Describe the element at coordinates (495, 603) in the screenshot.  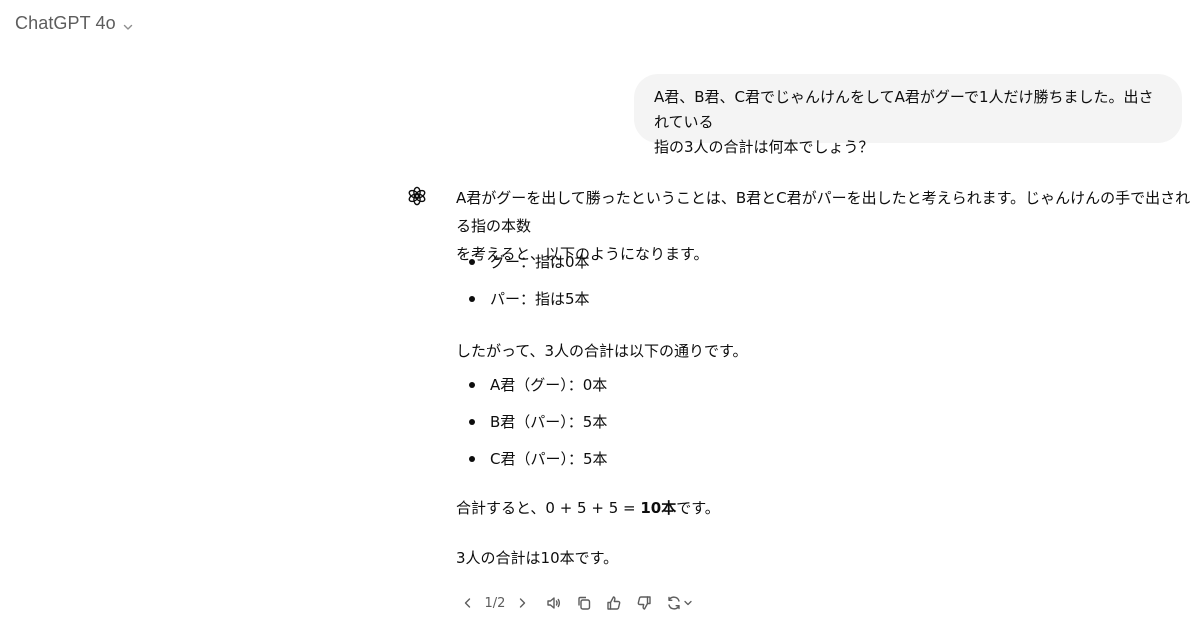
I see `response-pager: 1/2` at that location.